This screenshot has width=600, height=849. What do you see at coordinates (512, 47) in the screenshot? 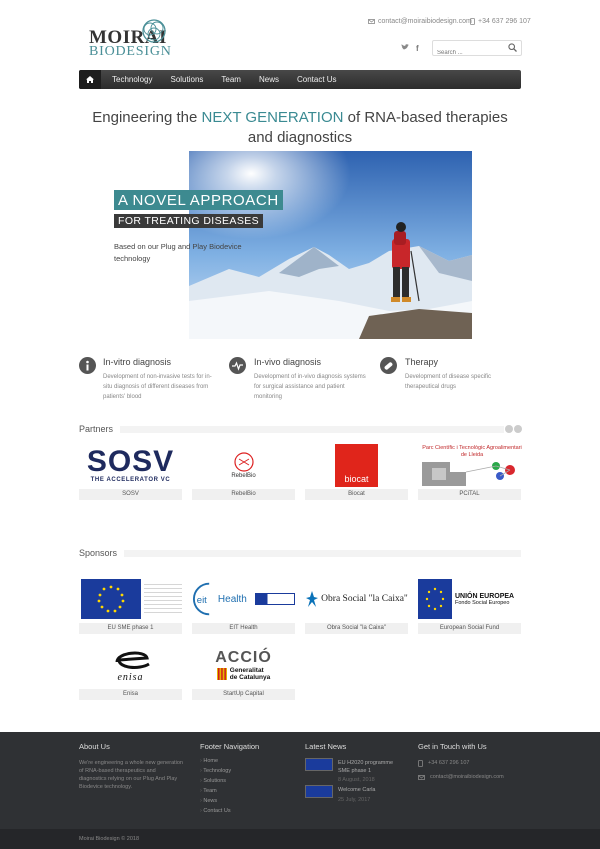
I see `search-icon` at bounding box center [512, 47].